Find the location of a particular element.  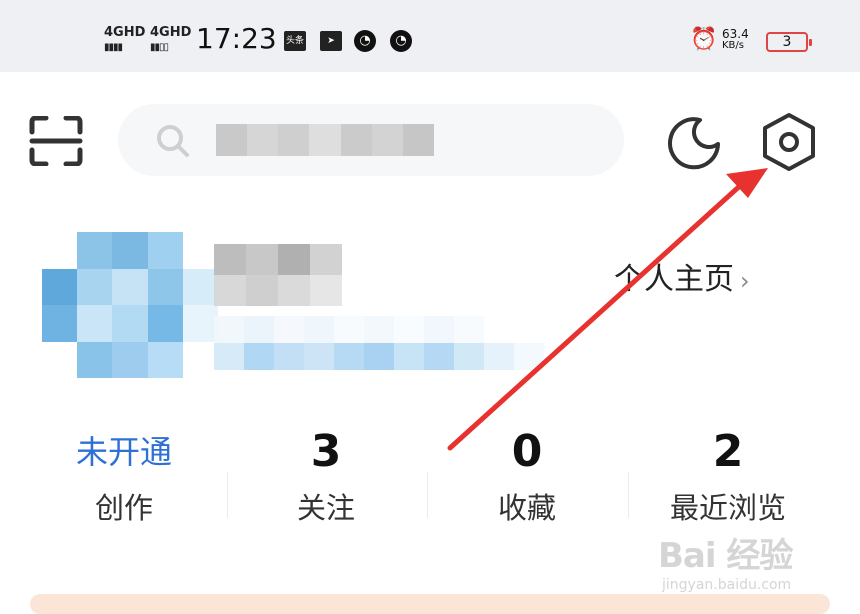

network-signal-2: 4GHD ▮▮▯▯ is located at coordinates (170, 40).